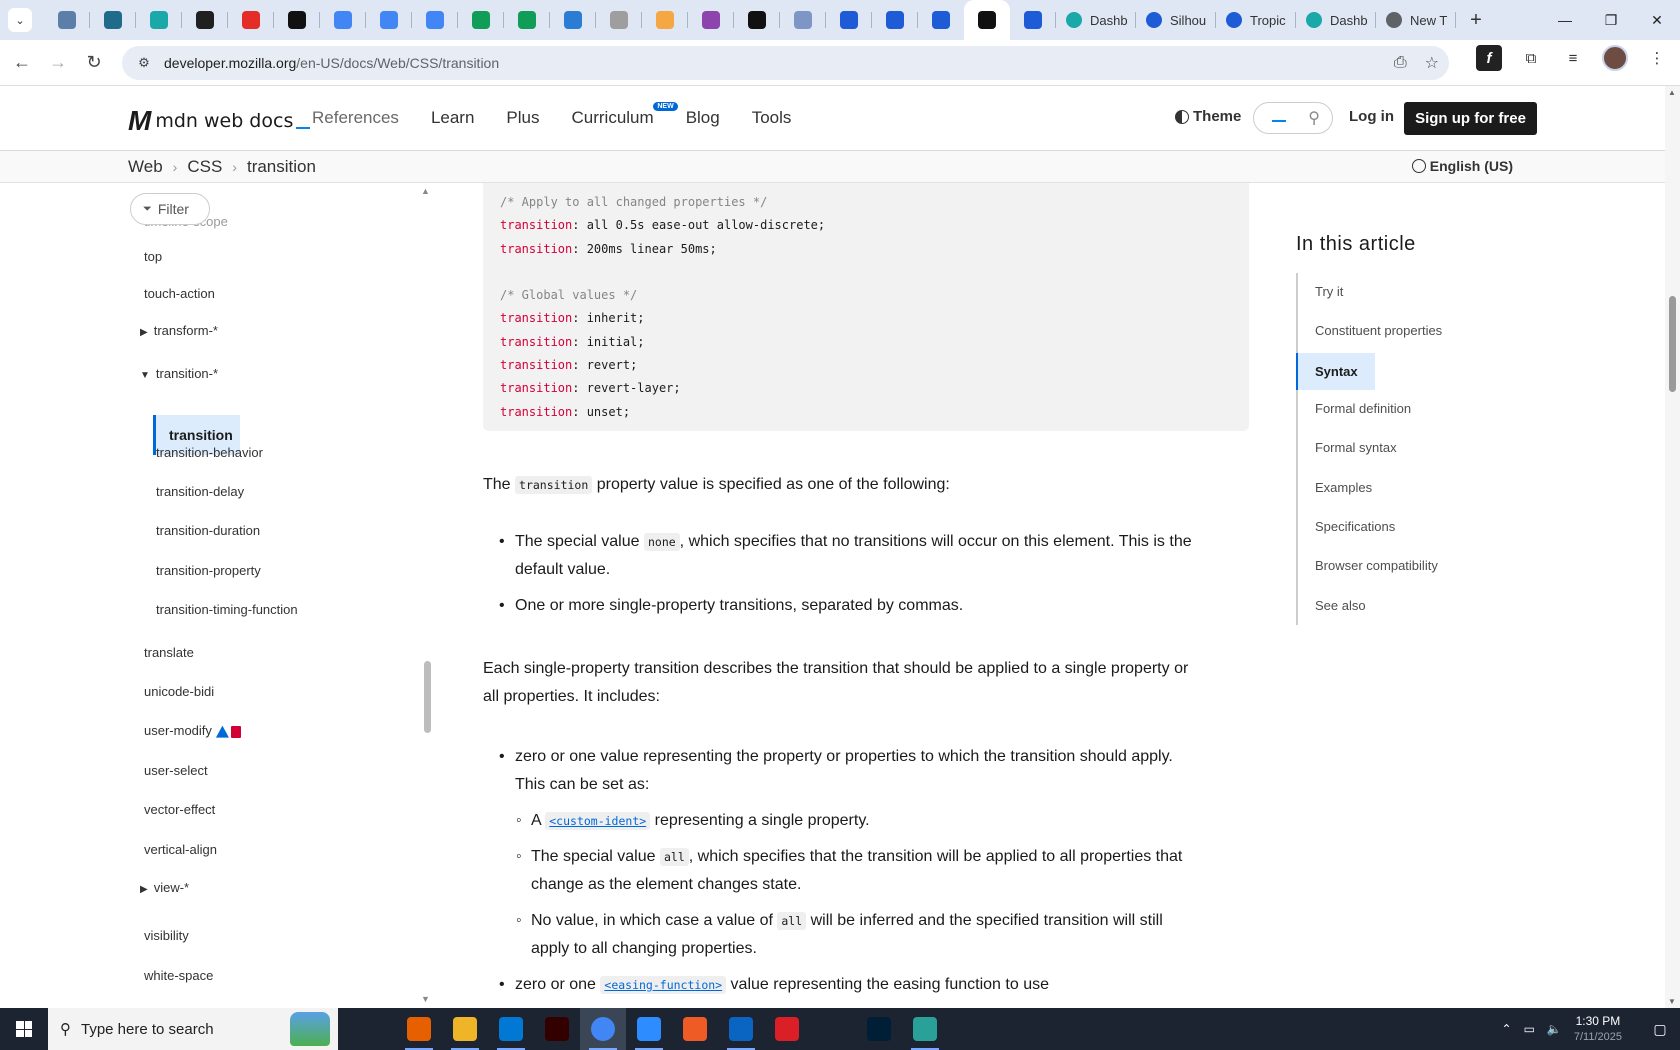 The image size is (1680, 1050). Describe the element at coordinates (703, 118) in the screenshot. I see `nav-blog: Blog` at that location.